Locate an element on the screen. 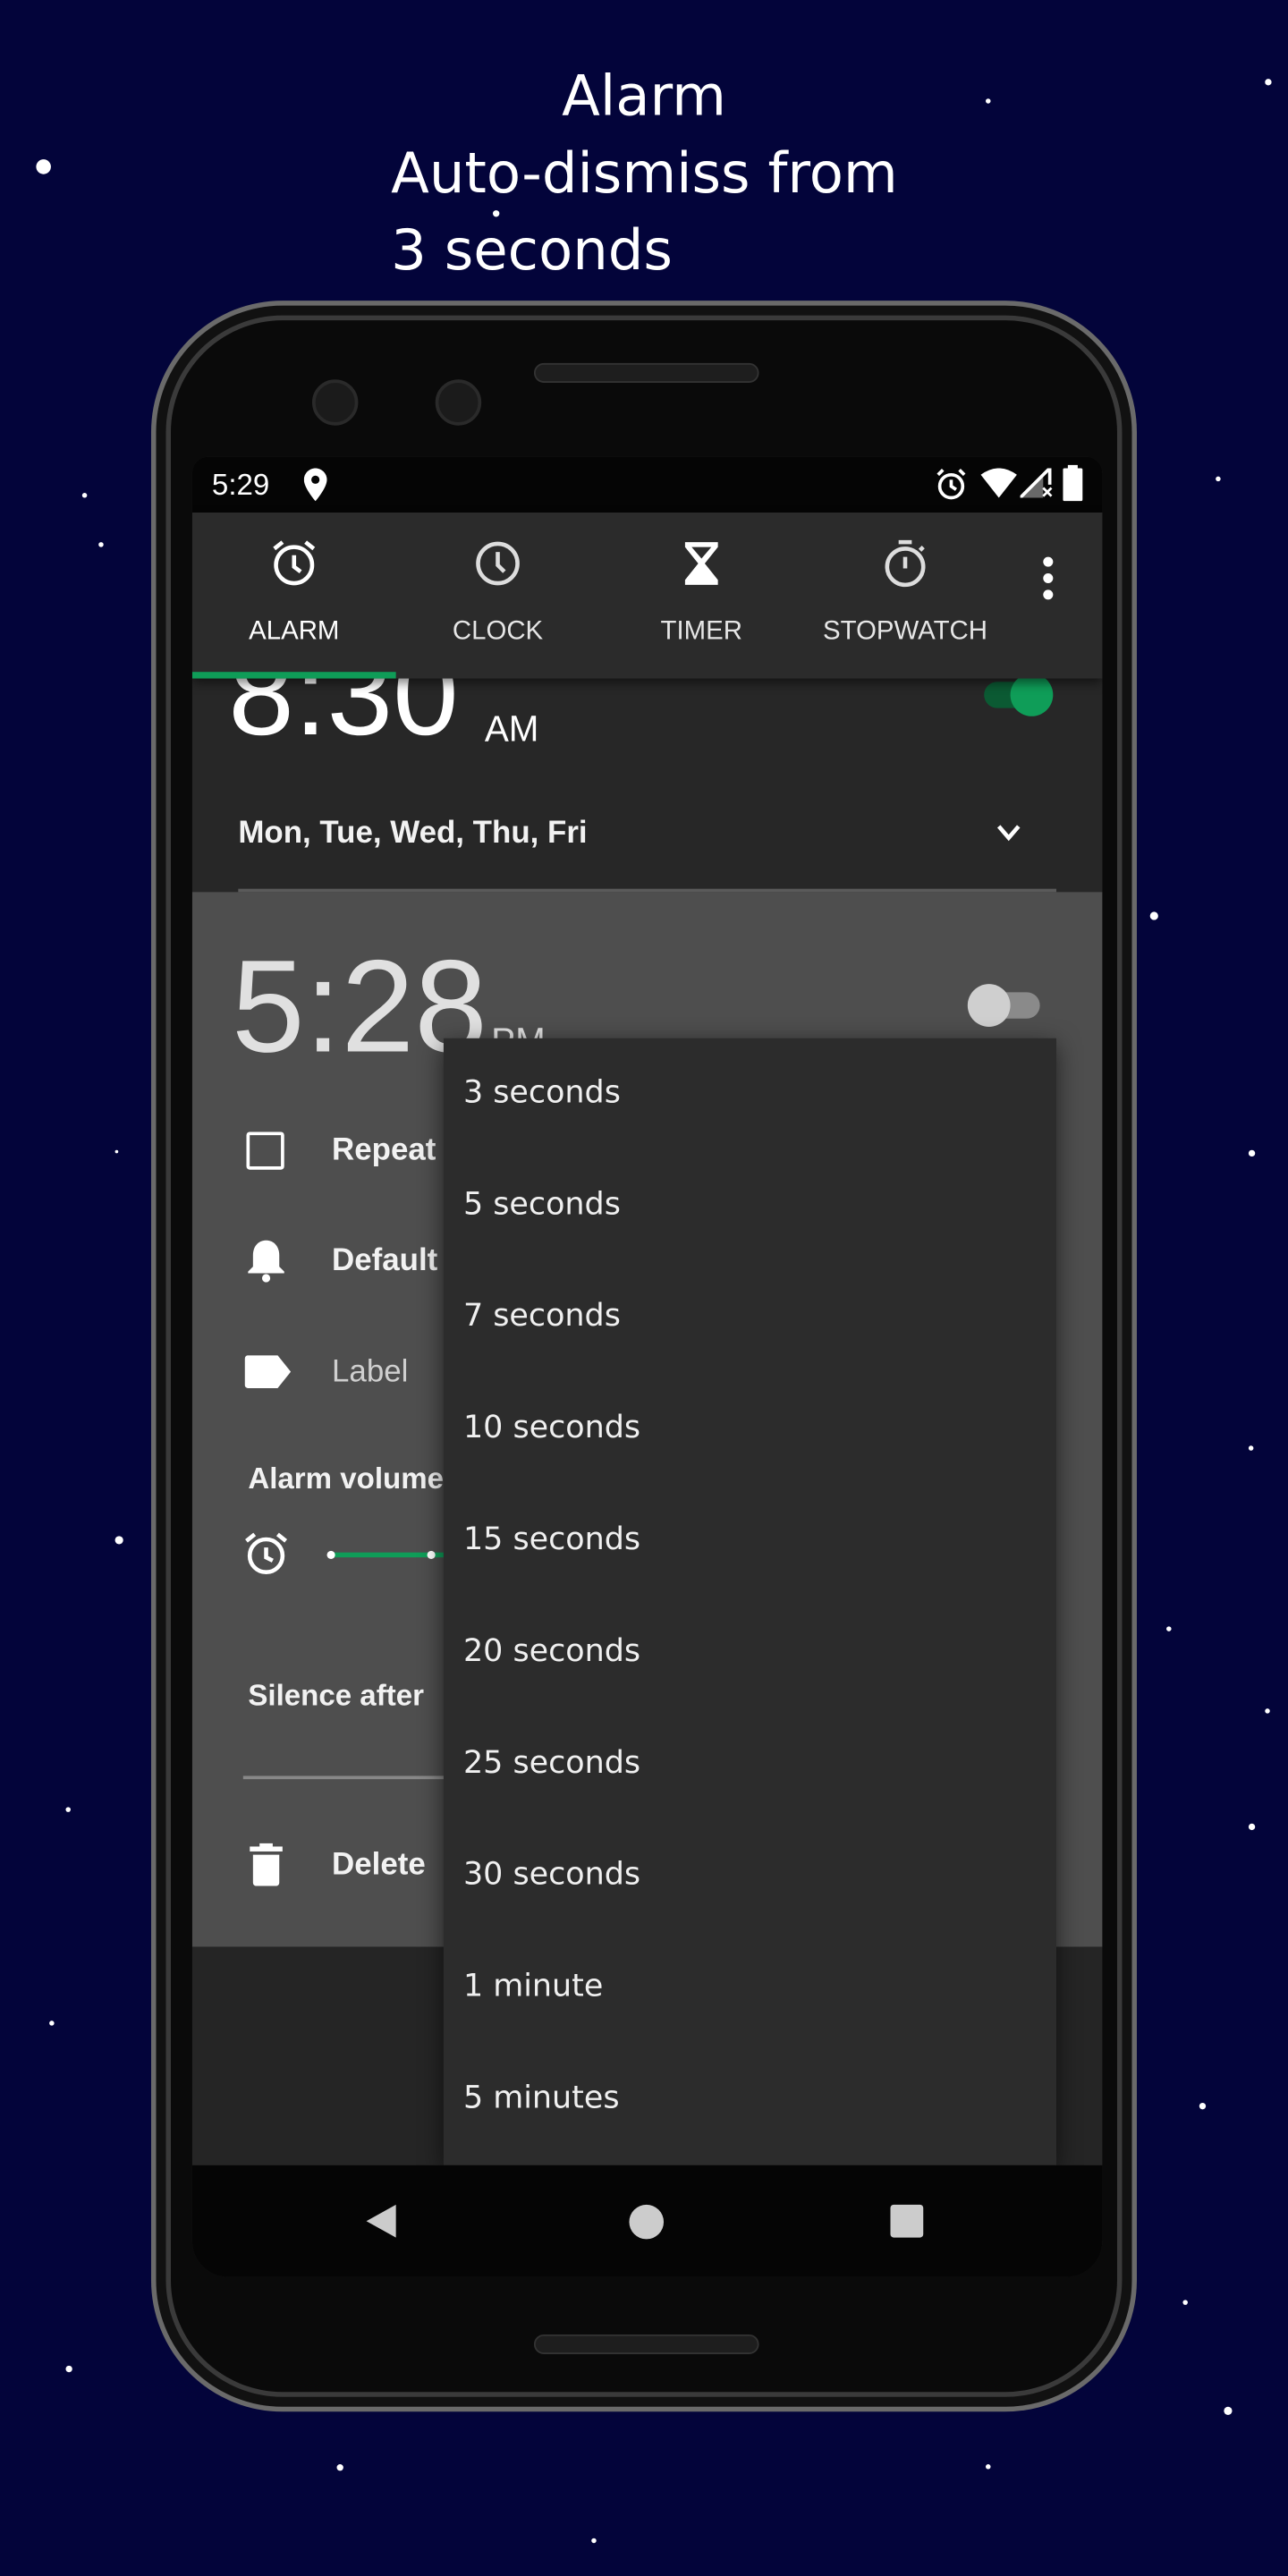 This screenshot has height=2576, width=1288. promo-headline: Alarm Auto-dismiss from 3 seconds is located at coordinates (654, 175).